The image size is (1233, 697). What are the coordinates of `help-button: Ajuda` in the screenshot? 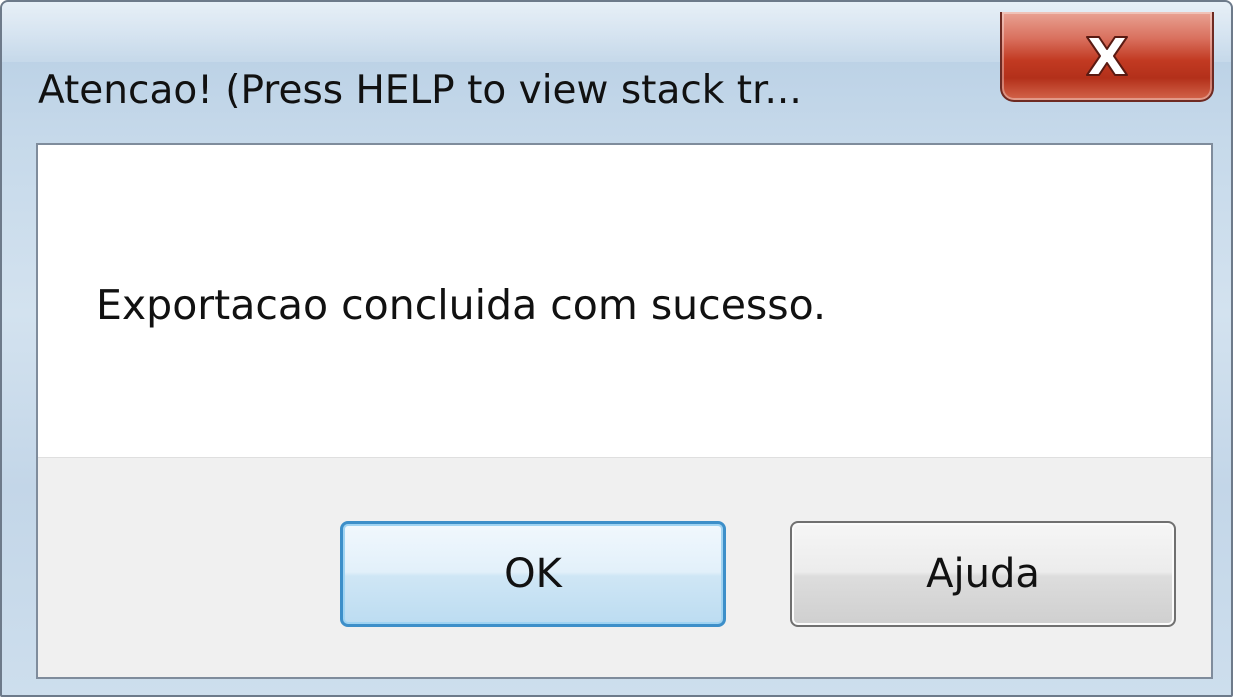 It's located at (983, 574).